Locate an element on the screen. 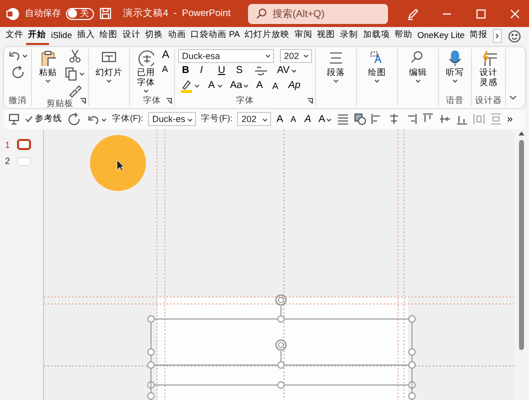 The width and height of the screenshot is (529, 400). tab-scroll-button is located at coordinates (497, 36).